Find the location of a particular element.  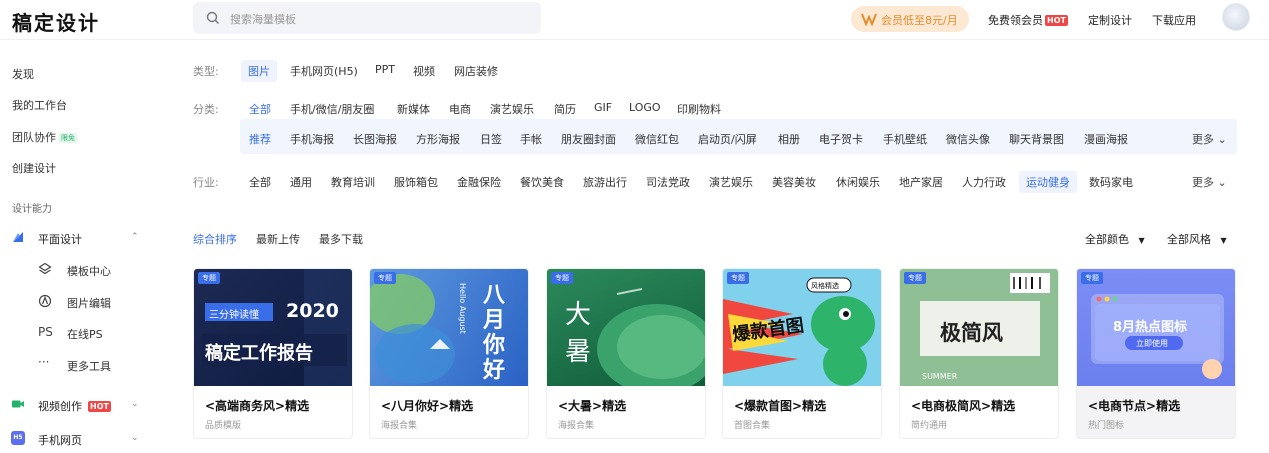

card-art-text: 极简风 is located at coordinates (971, 333).